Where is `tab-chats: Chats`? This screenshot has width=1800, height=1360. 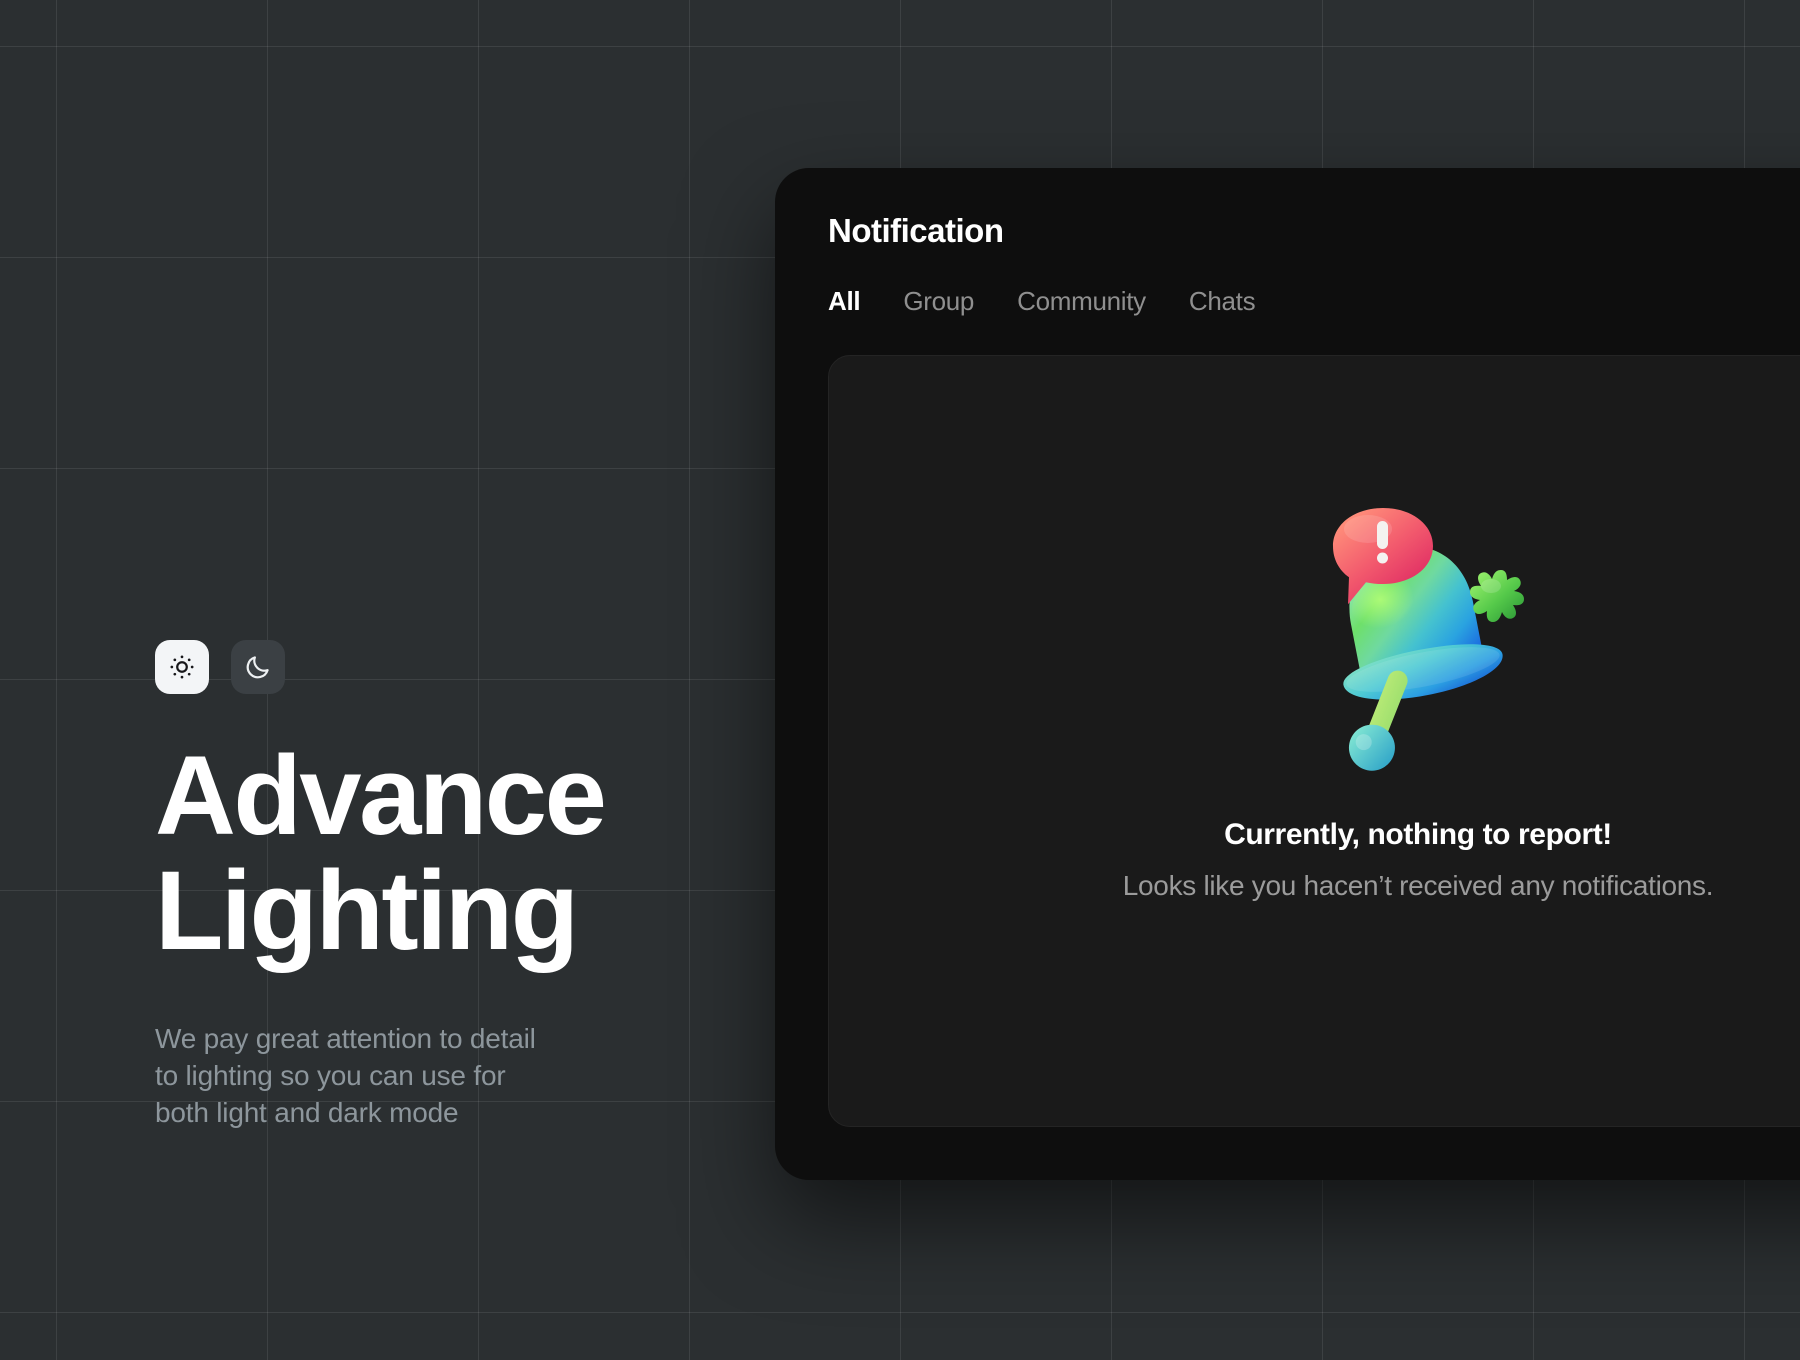 tab-chats: Chats is located at coordinates (1222, 301).